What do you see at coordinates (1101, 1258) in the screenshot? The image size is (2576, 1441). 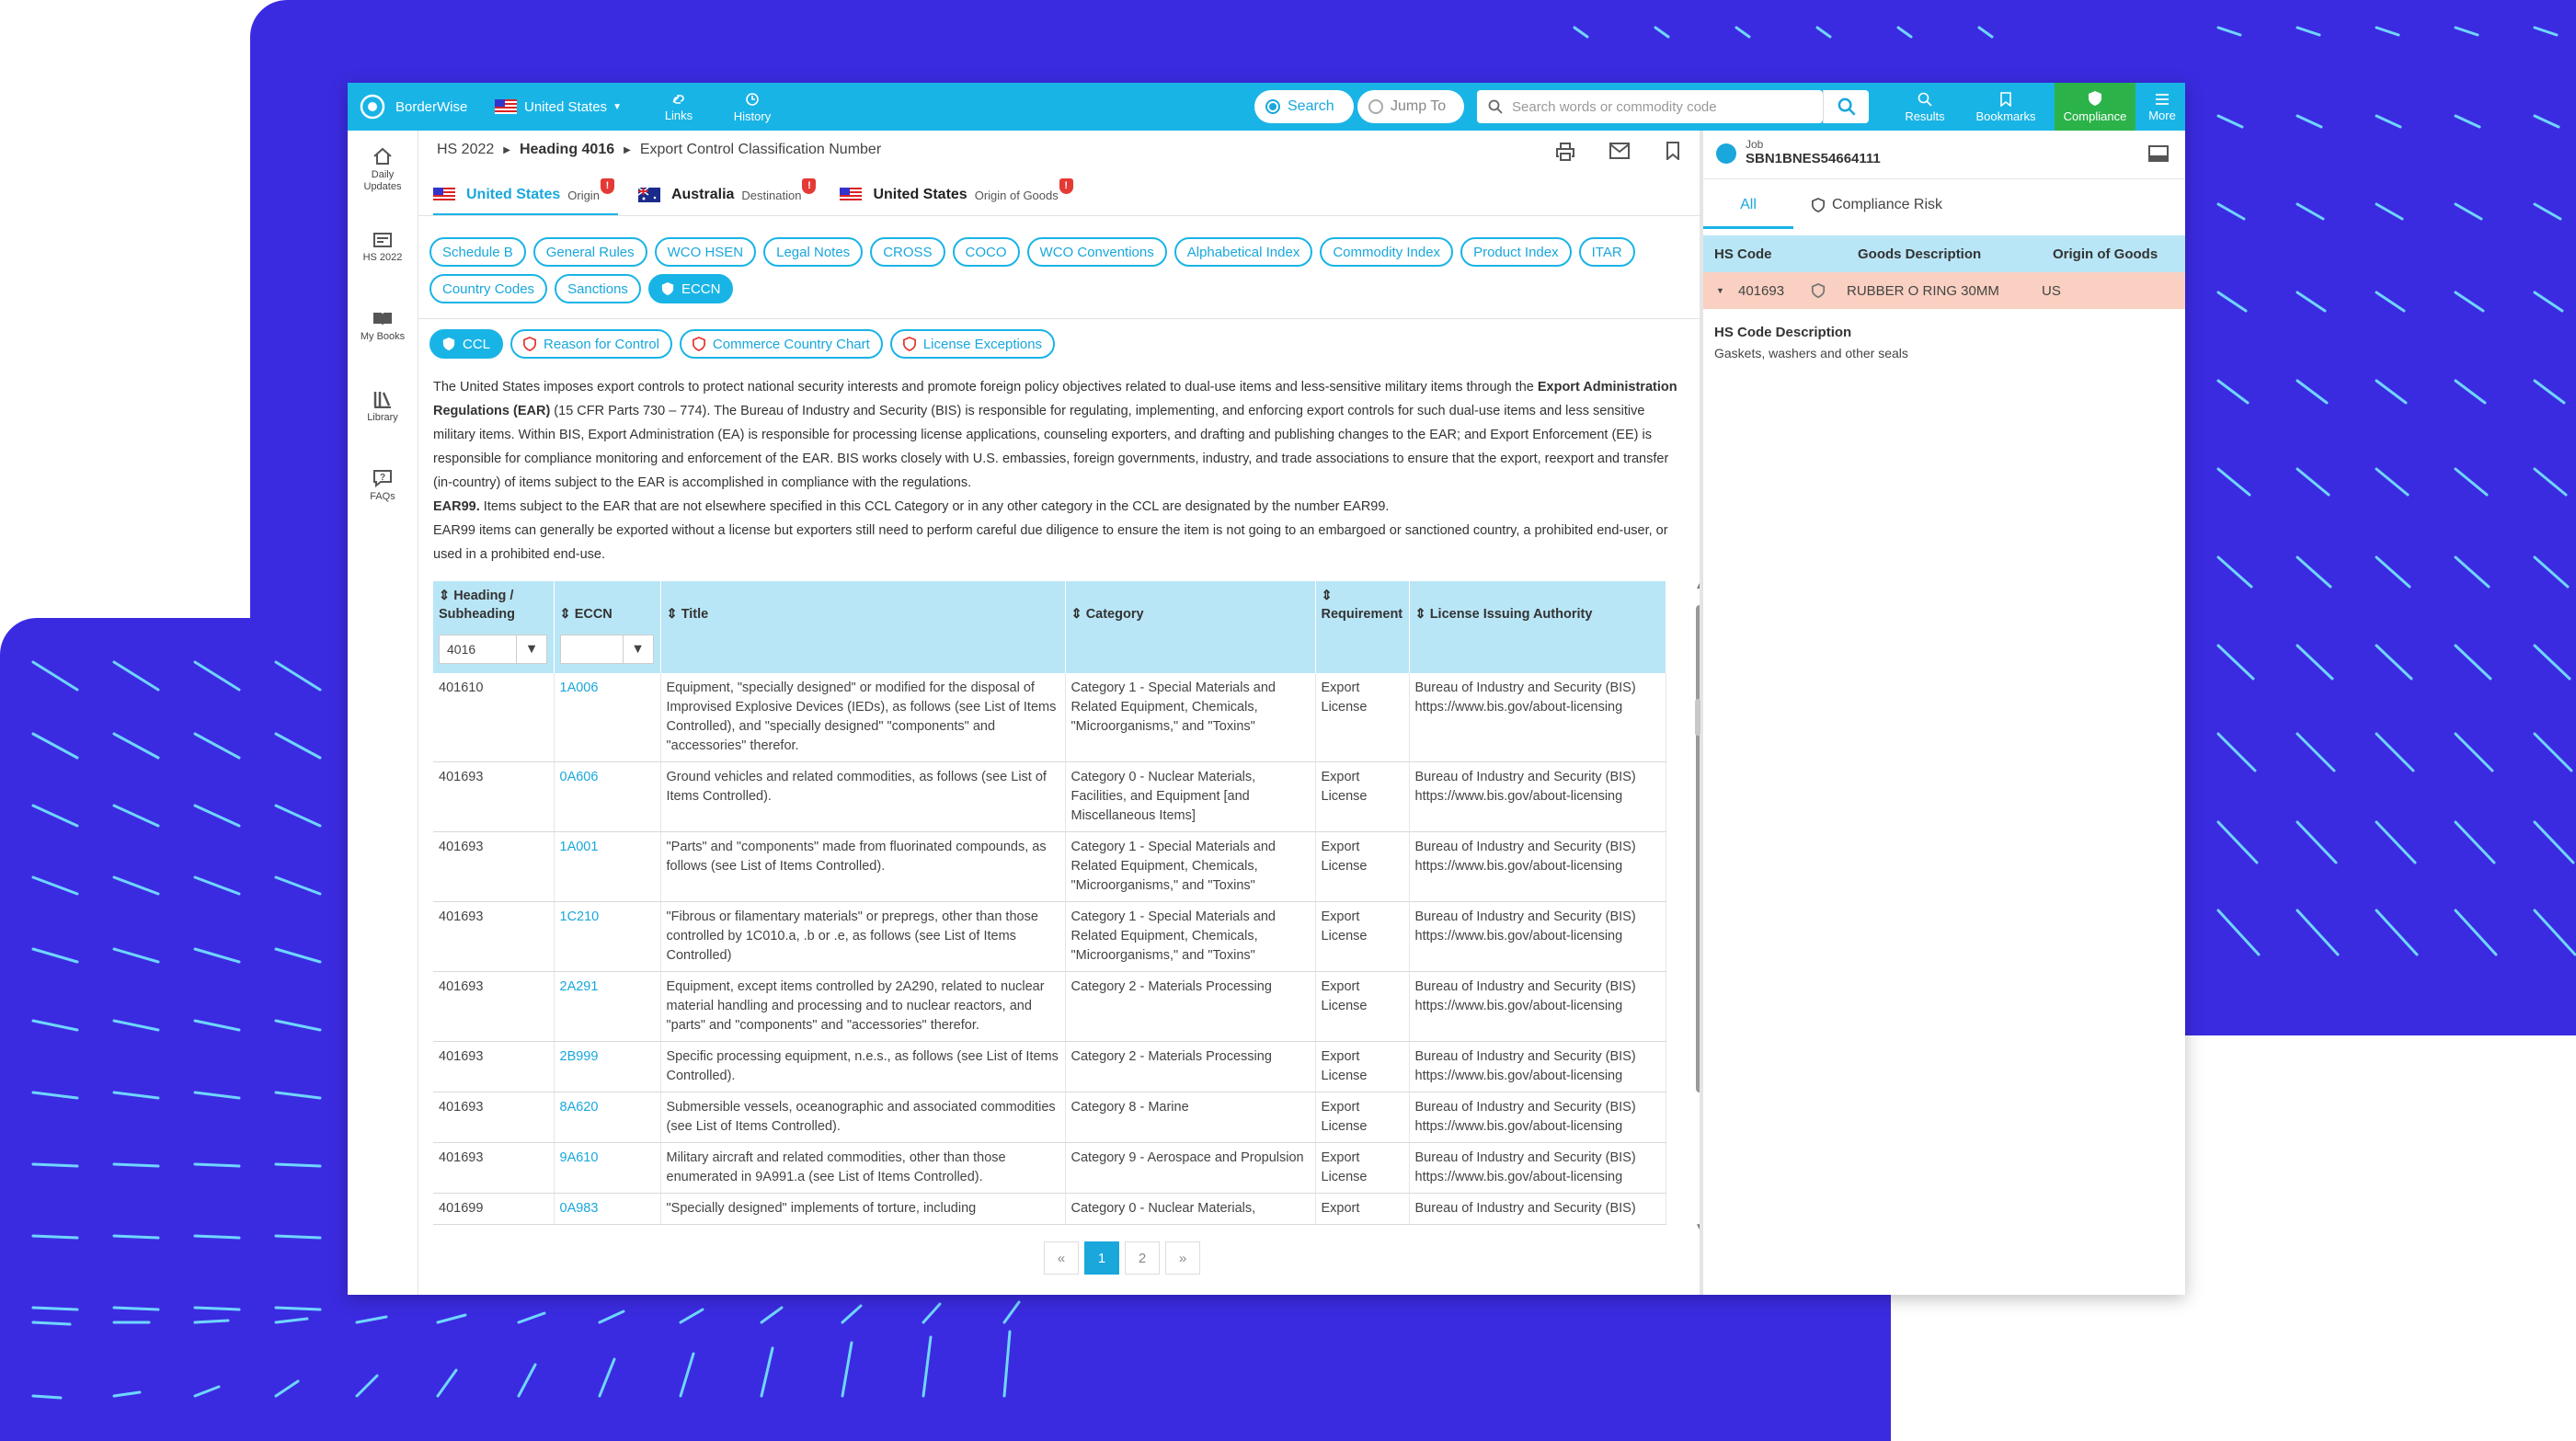 I see `page-1-button: 1` at bounding box center [1101, 1258].